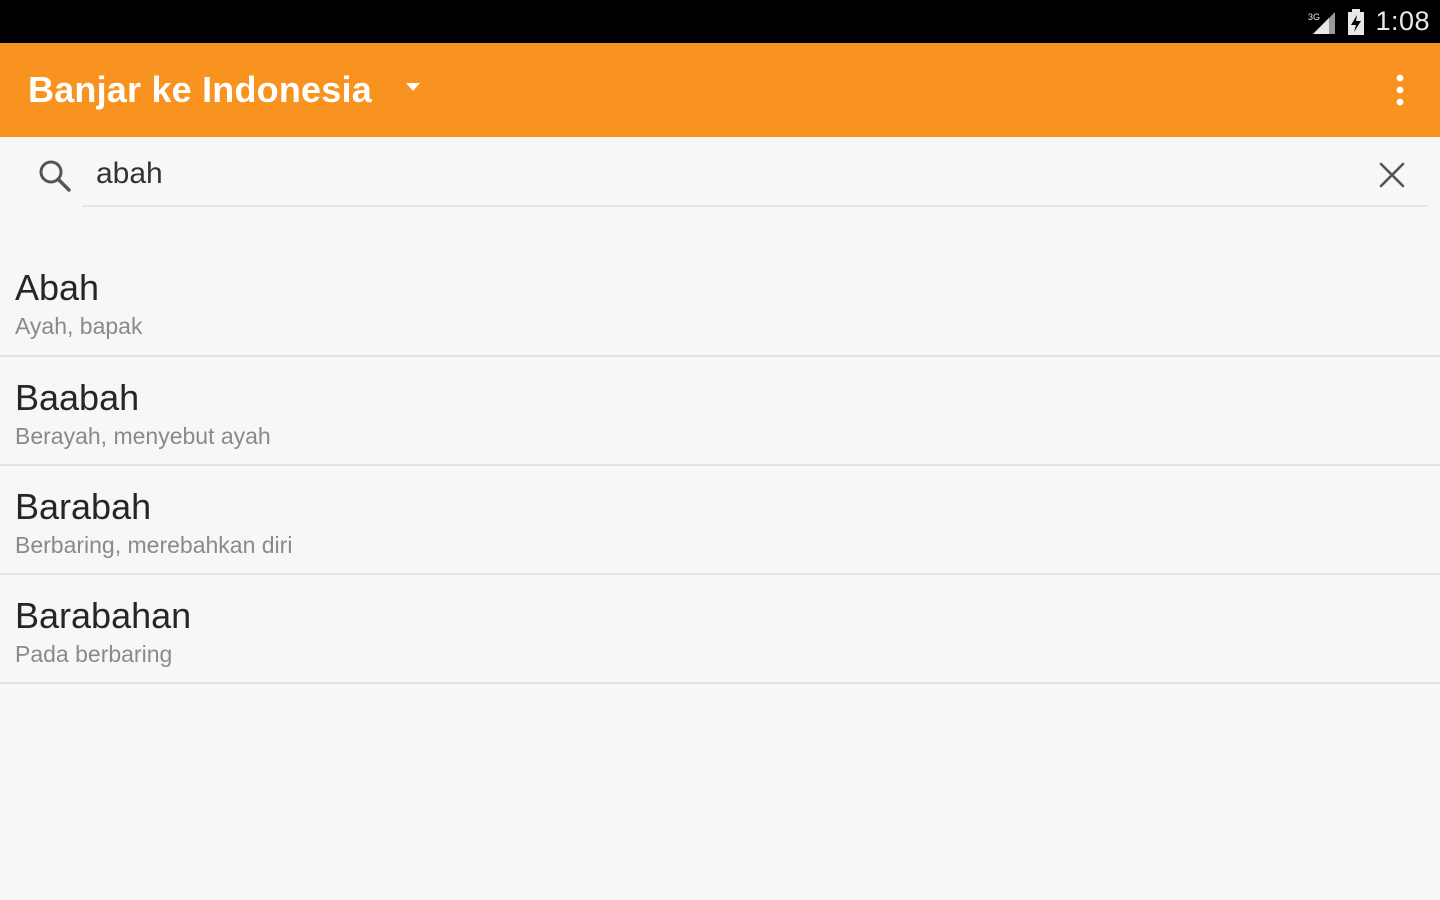 The image size is (1440, 900). I want to click on app-bar: Banjar ke Indonesia, so click(720, 90).